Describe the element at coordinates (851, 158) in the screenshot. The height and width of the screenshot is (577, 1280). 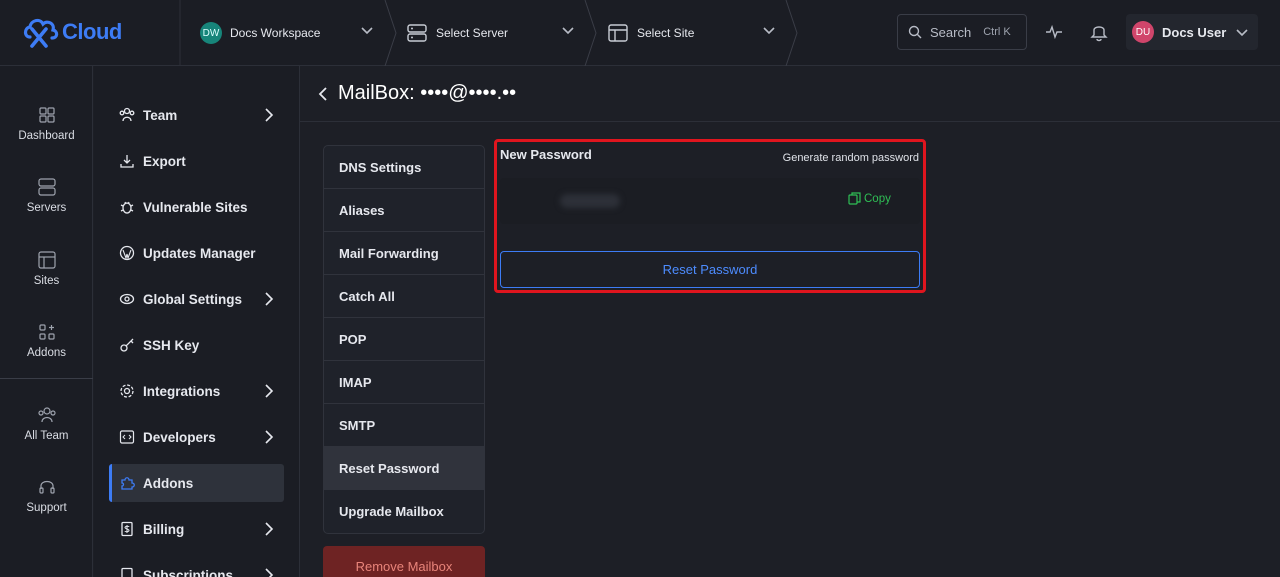
I see `generate-password-link: Generate random password` at that location.